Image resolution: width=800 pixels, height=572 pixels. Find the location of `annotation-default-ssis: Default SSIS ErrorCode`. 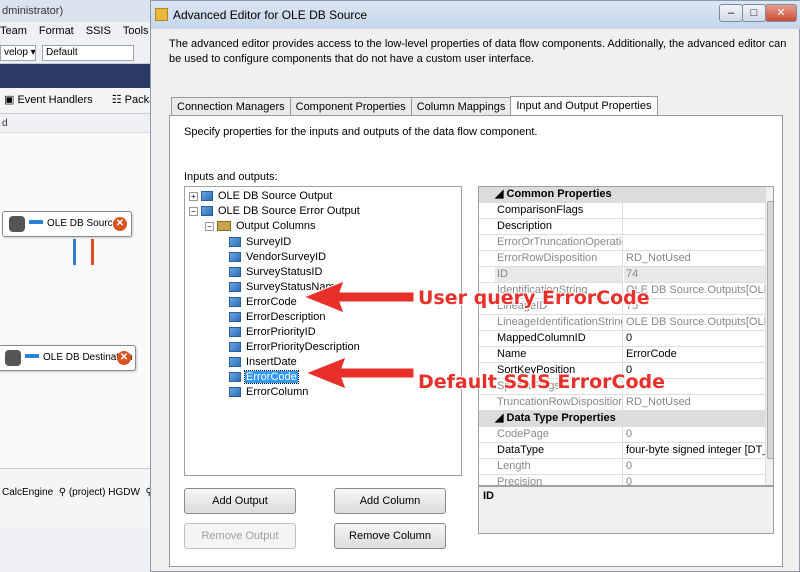

annotation-default-ssis: Default SSIS ErrorCode is located at coordinates (541, 382).